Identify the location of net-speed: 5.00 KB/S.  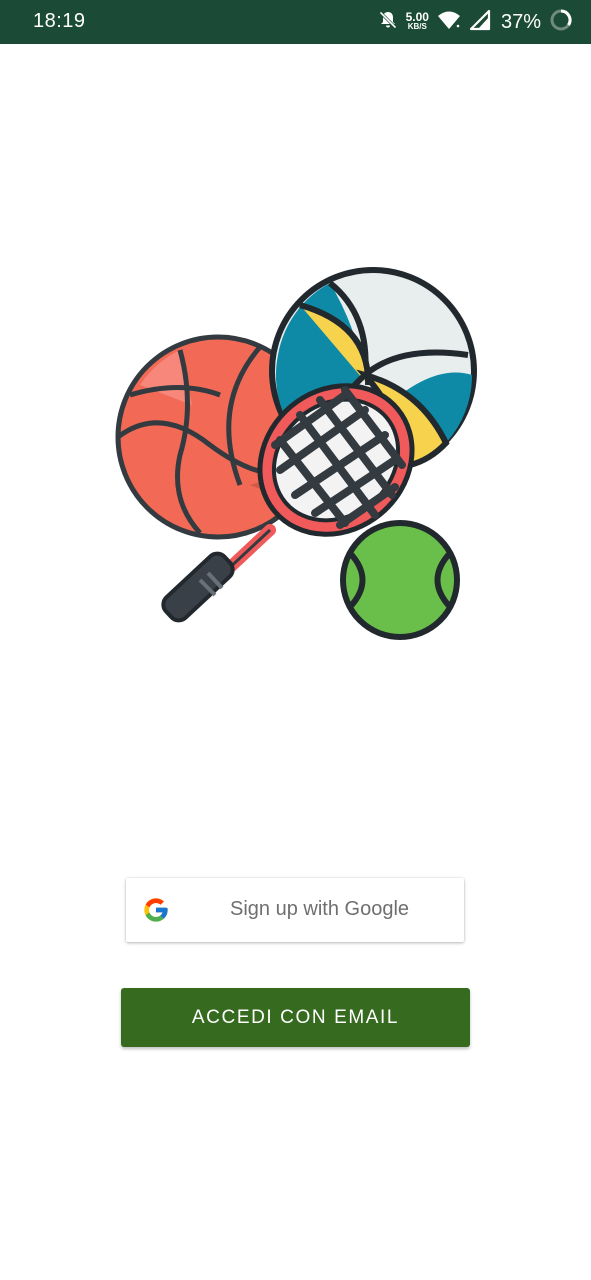
(417, 21).